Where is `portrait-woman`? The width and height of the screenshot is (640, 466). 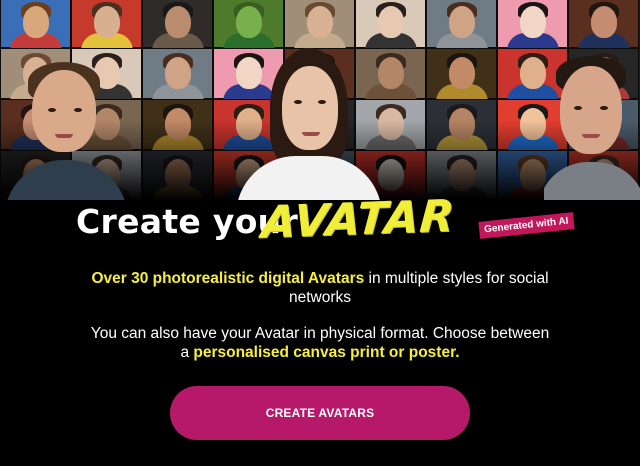 portrait-woman is located at coordinates (306, 122).